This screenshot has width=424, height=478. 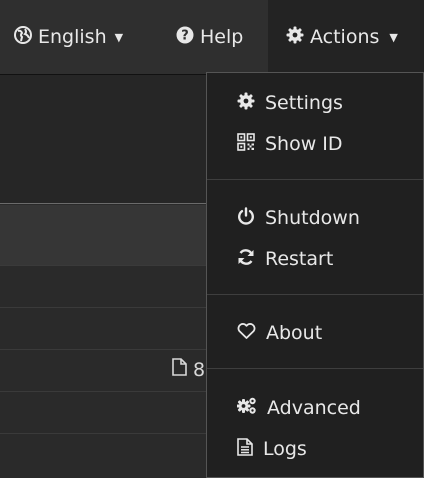 I want to click on menu-item-about: About, so click(x=315, y=333).